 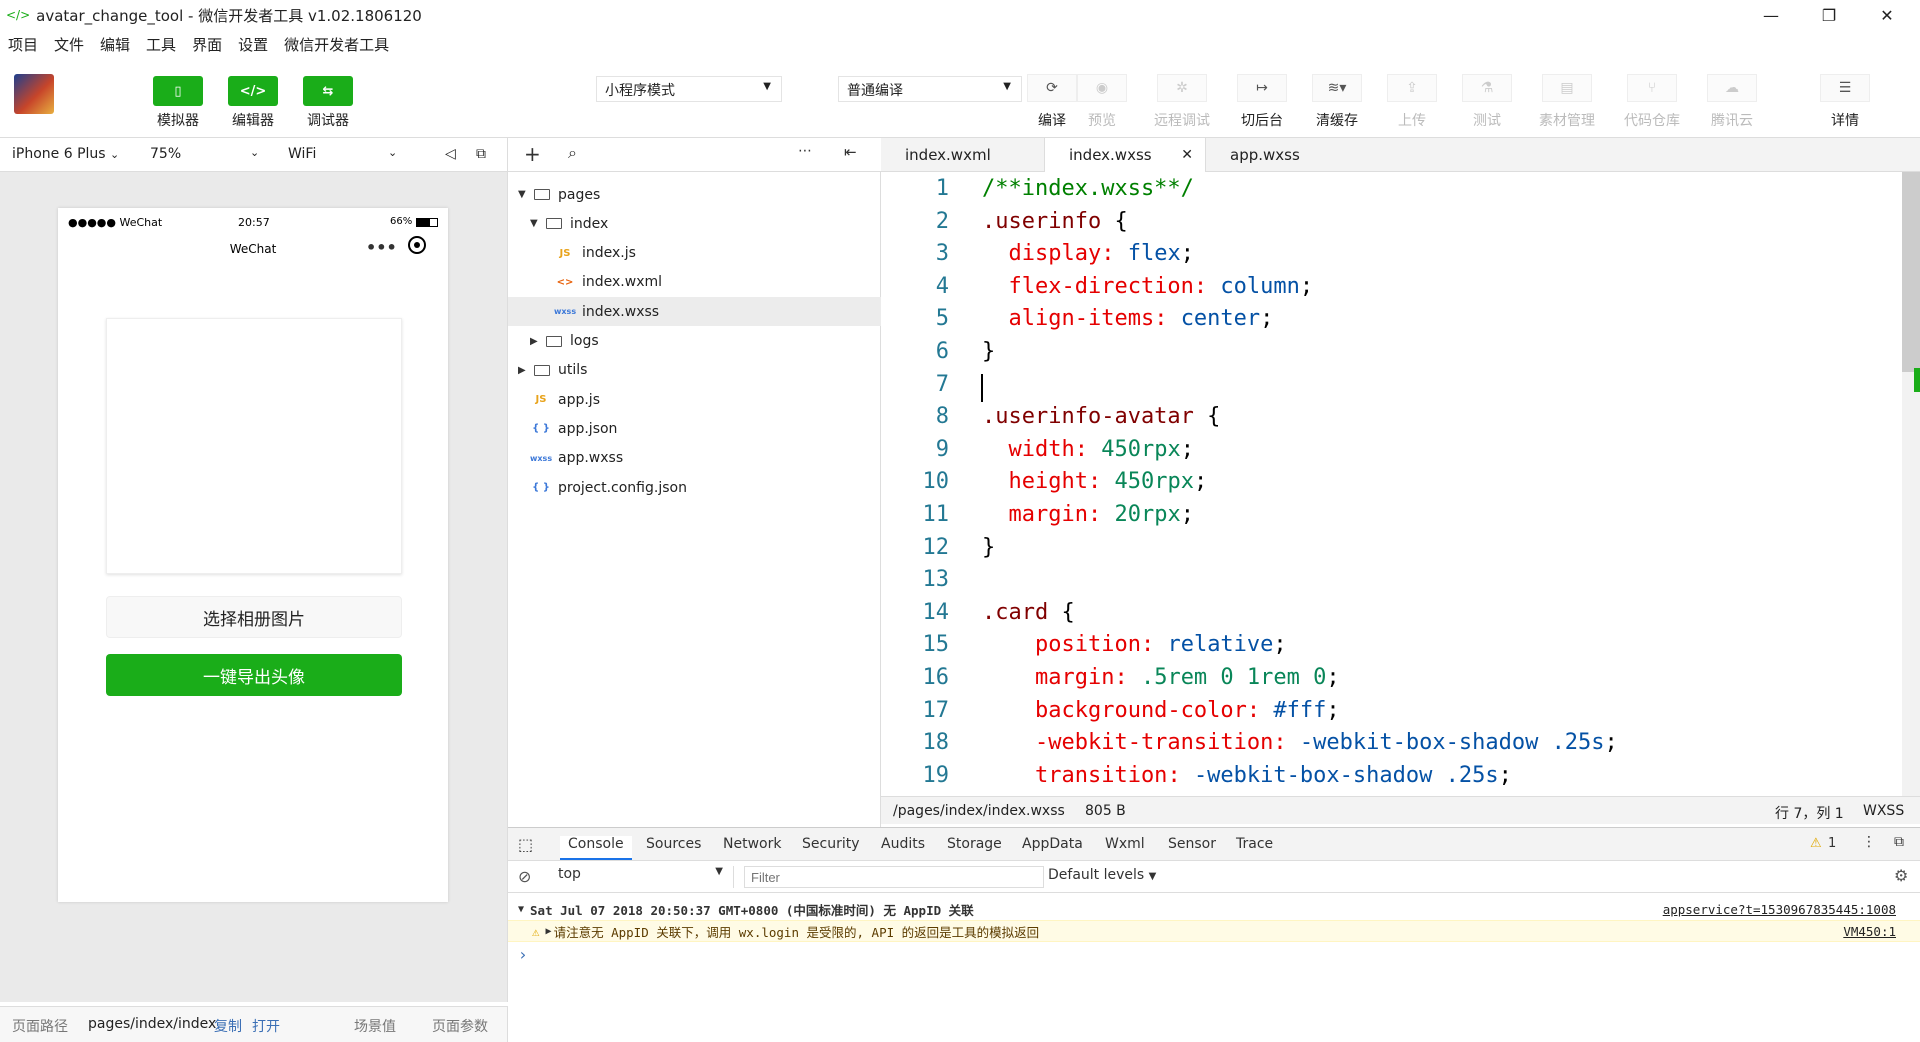 What do you see at coordinates (1134, 644) in the screenshot?
I see `code-line: position: relative;` at bounding box center [1134, 644].